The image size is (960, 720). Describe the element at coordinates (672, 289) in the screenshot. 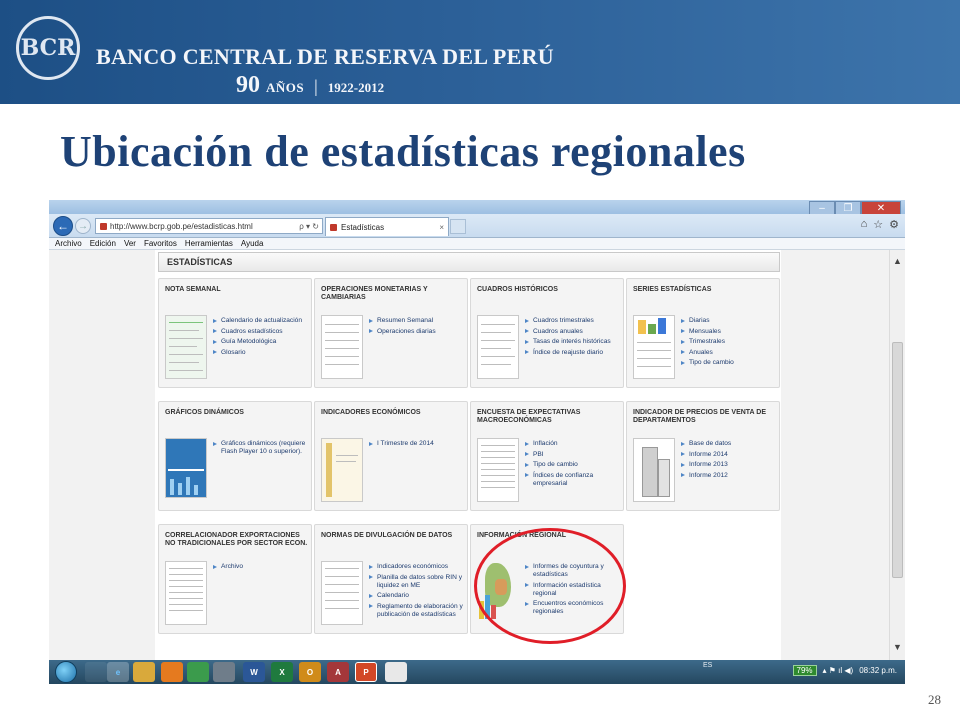

I see `card-title: SERIES ESTADÍSTICAS` at that location.